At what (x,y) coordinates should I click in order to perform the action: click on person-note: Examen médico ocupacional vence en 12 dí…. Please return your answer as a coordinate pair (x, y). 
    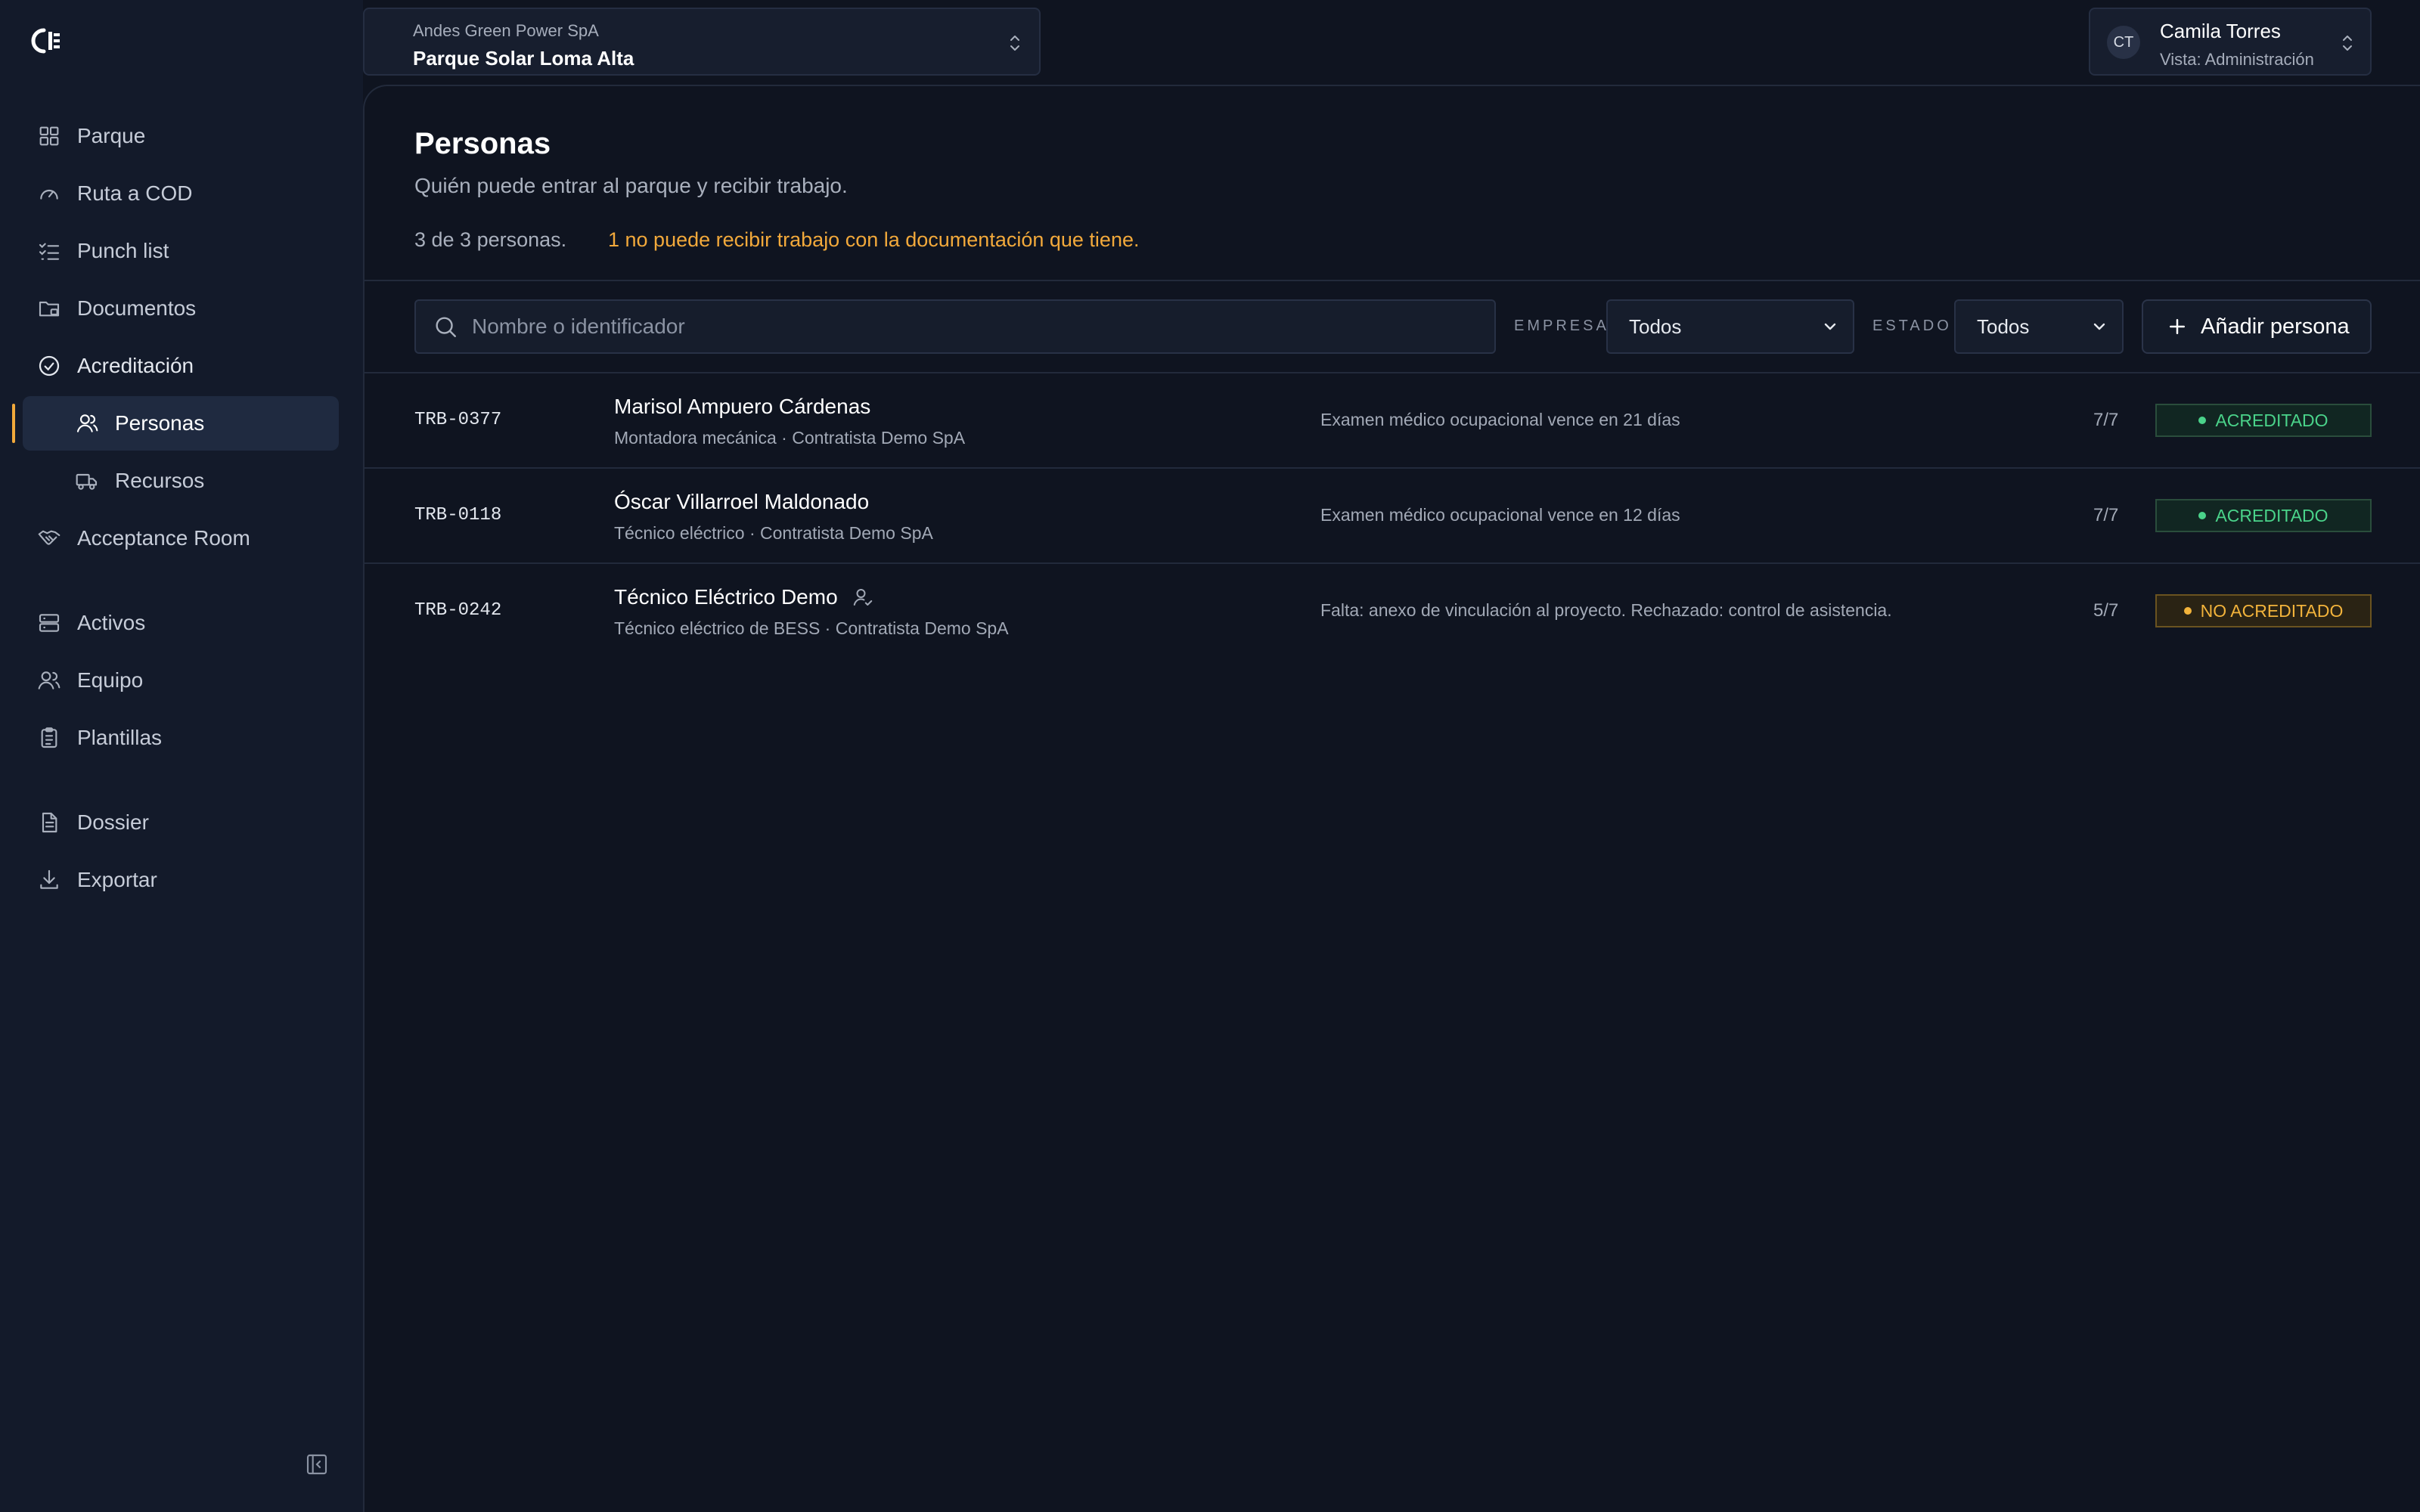
    Looking at the image, I should click on (1500, 515).